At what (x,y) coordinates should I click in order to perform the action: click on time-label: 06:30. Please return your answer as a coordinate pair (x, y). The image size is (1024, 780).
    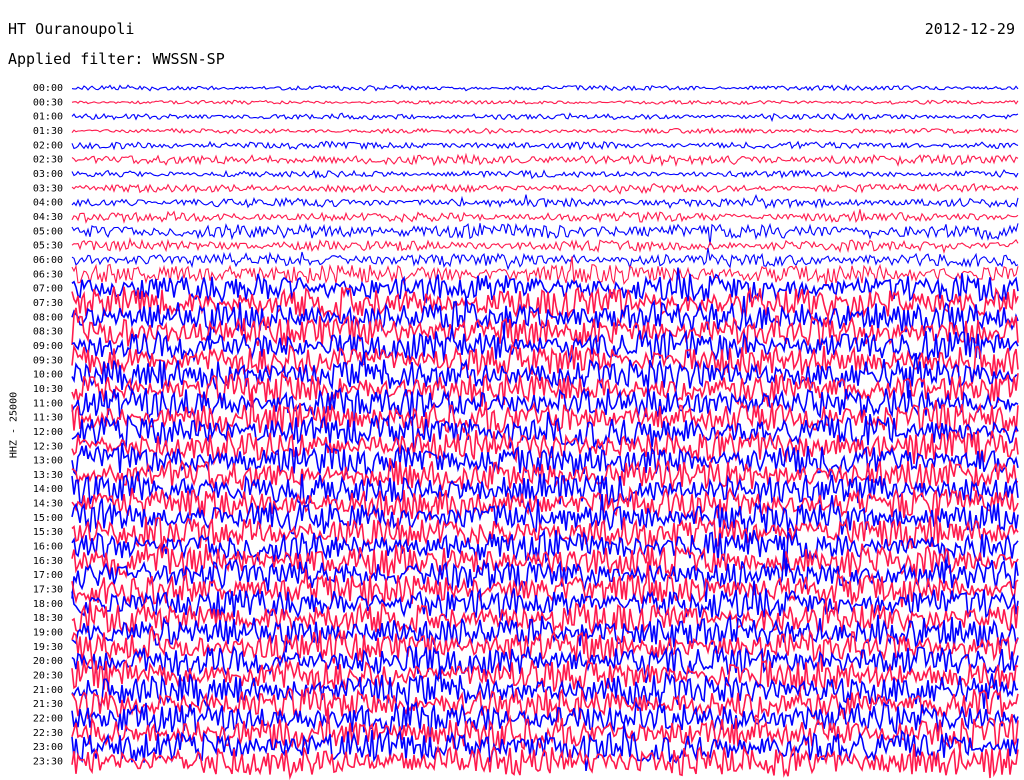
    Looking at the image, I should click on (48, 274).